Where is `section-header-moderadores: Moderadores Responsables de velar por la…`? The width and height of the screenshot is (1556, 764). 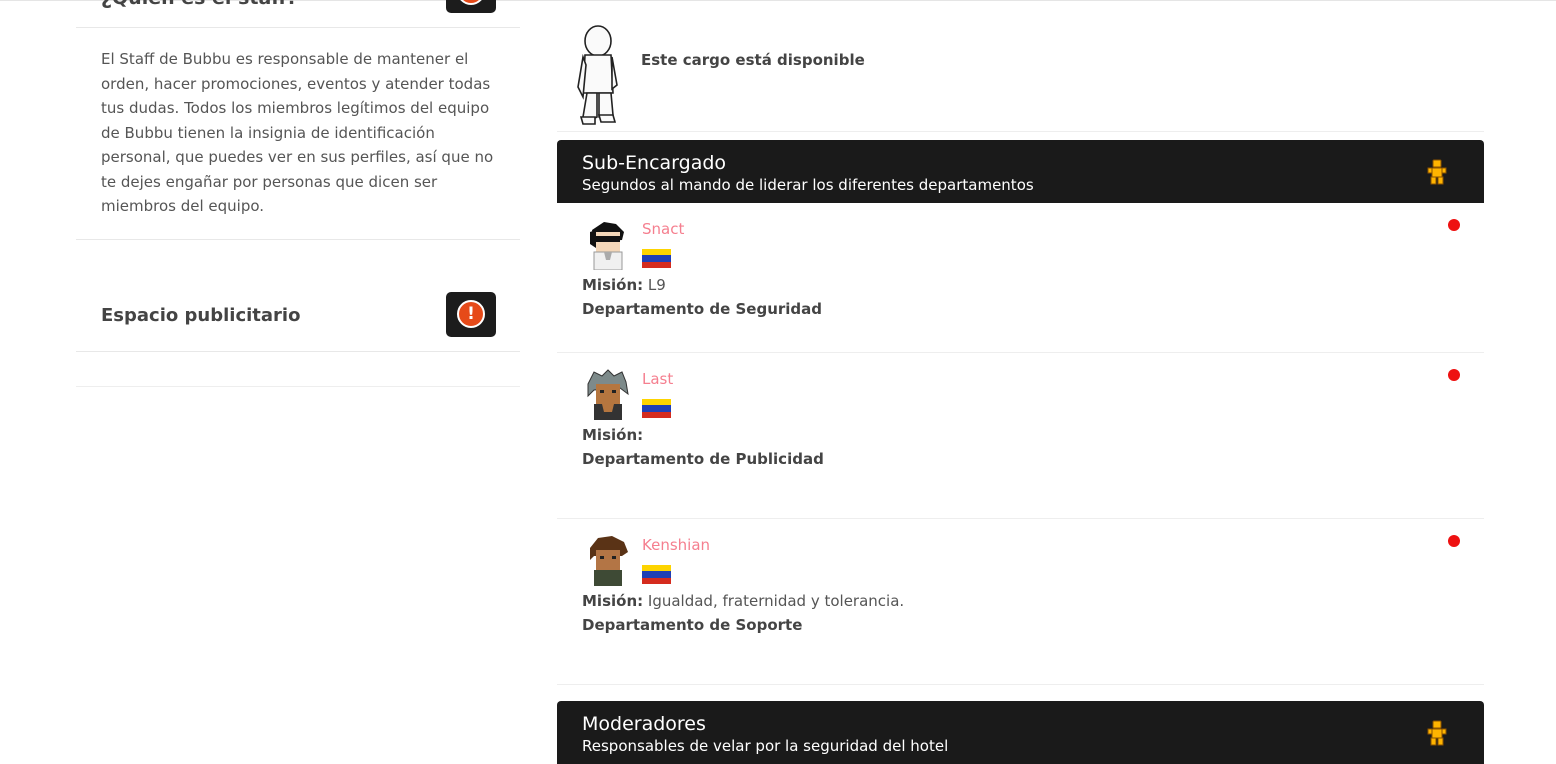 section-header-moderadores: Moderadores Responsables de velar por la… is located at coordinates (1020, 732).